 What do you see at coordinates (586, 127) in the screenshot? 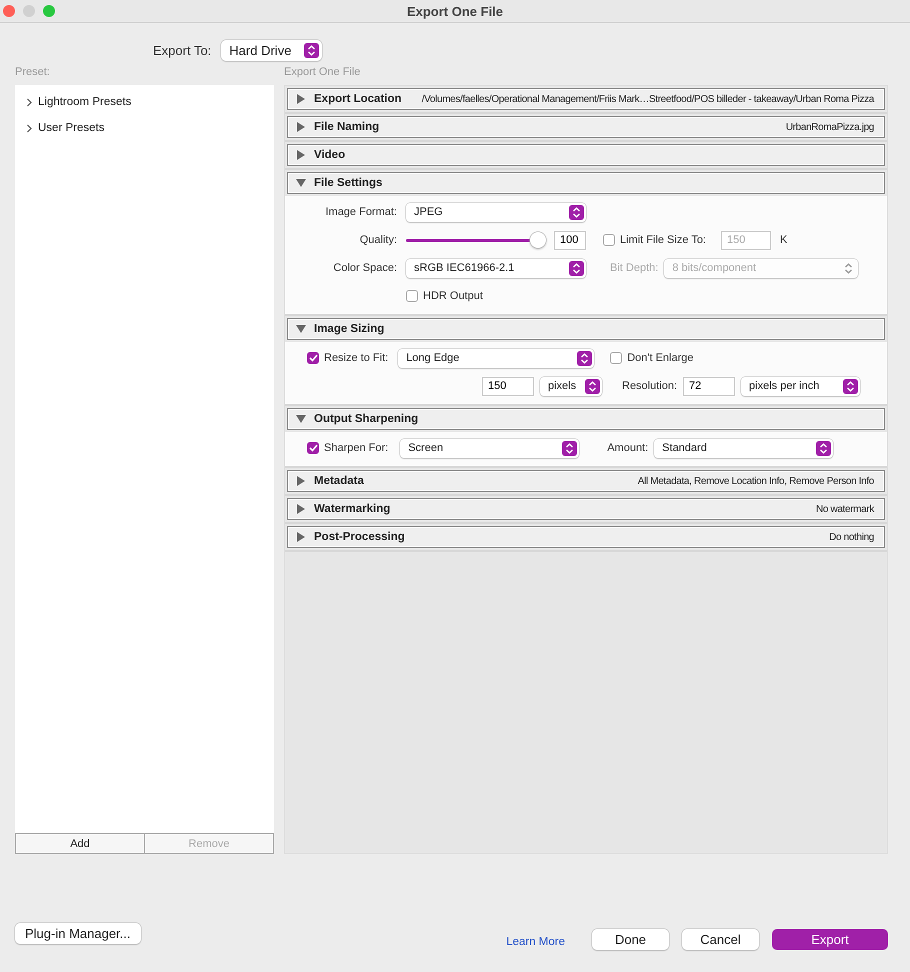
I see `section-header: File Naming UrbanRomaPizza.jpg` at bounding box center [586, 127].